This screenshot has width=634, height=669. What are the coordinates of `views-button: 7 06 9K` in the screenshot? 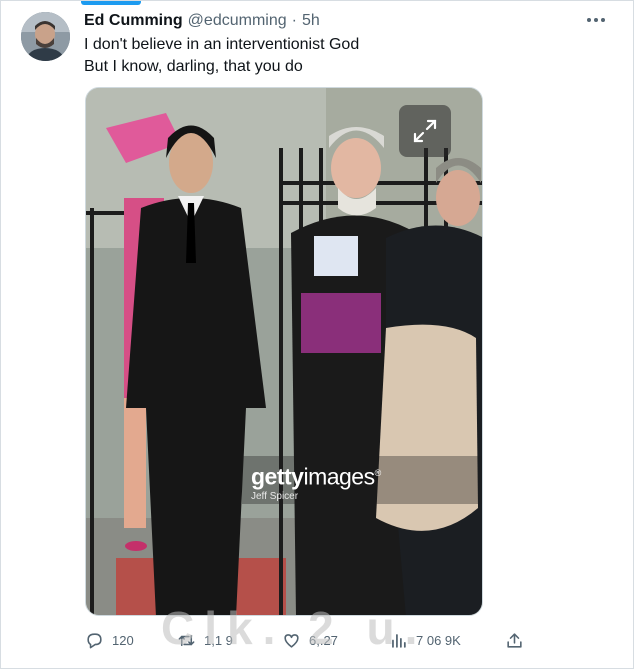 It's located at (425, 640).